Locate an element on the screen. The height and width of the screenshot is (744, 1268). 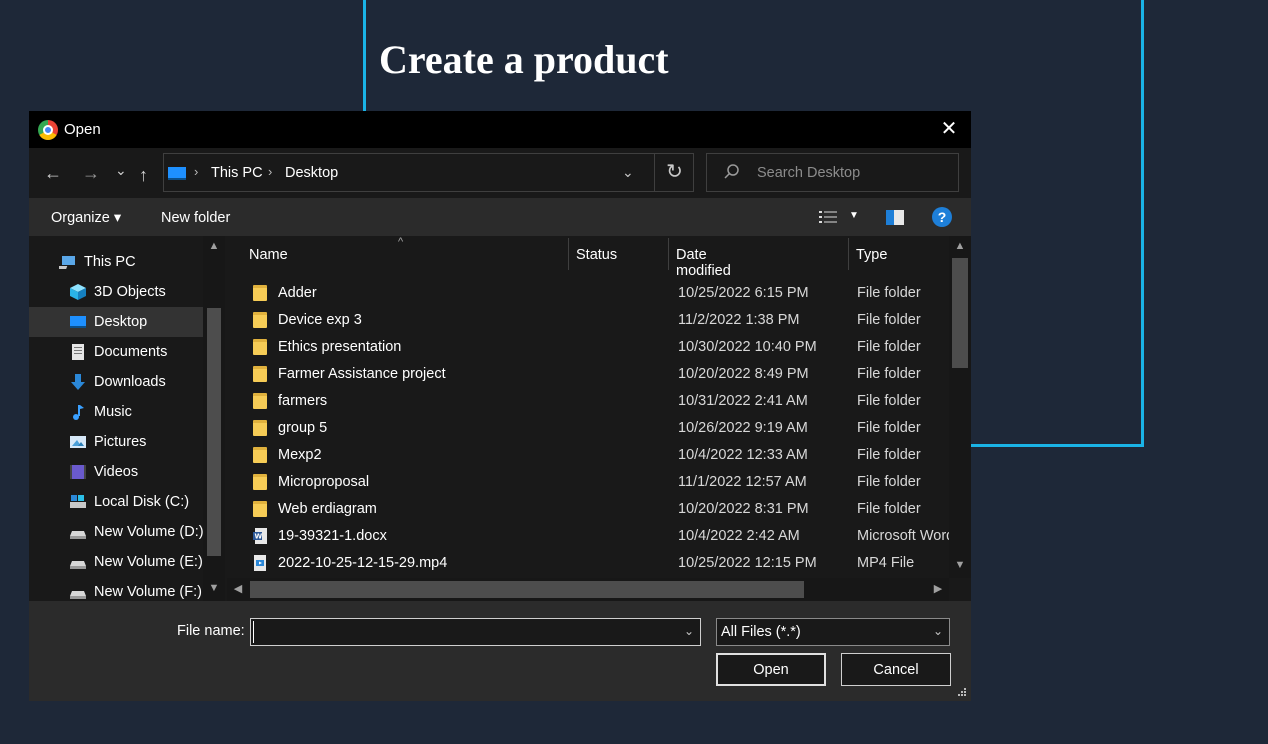
file-name-cell: Microproposal is located at coordinates (324, 482).